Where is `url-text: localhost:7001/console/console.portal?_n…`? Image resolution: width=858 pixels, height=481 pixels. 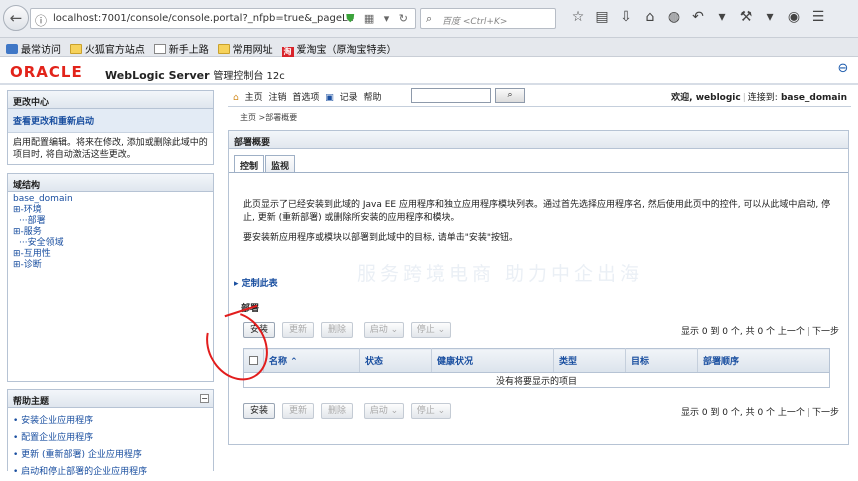 url-text: localhost:7001/console/console.portal?_n… is located at coordinates (203, 18).